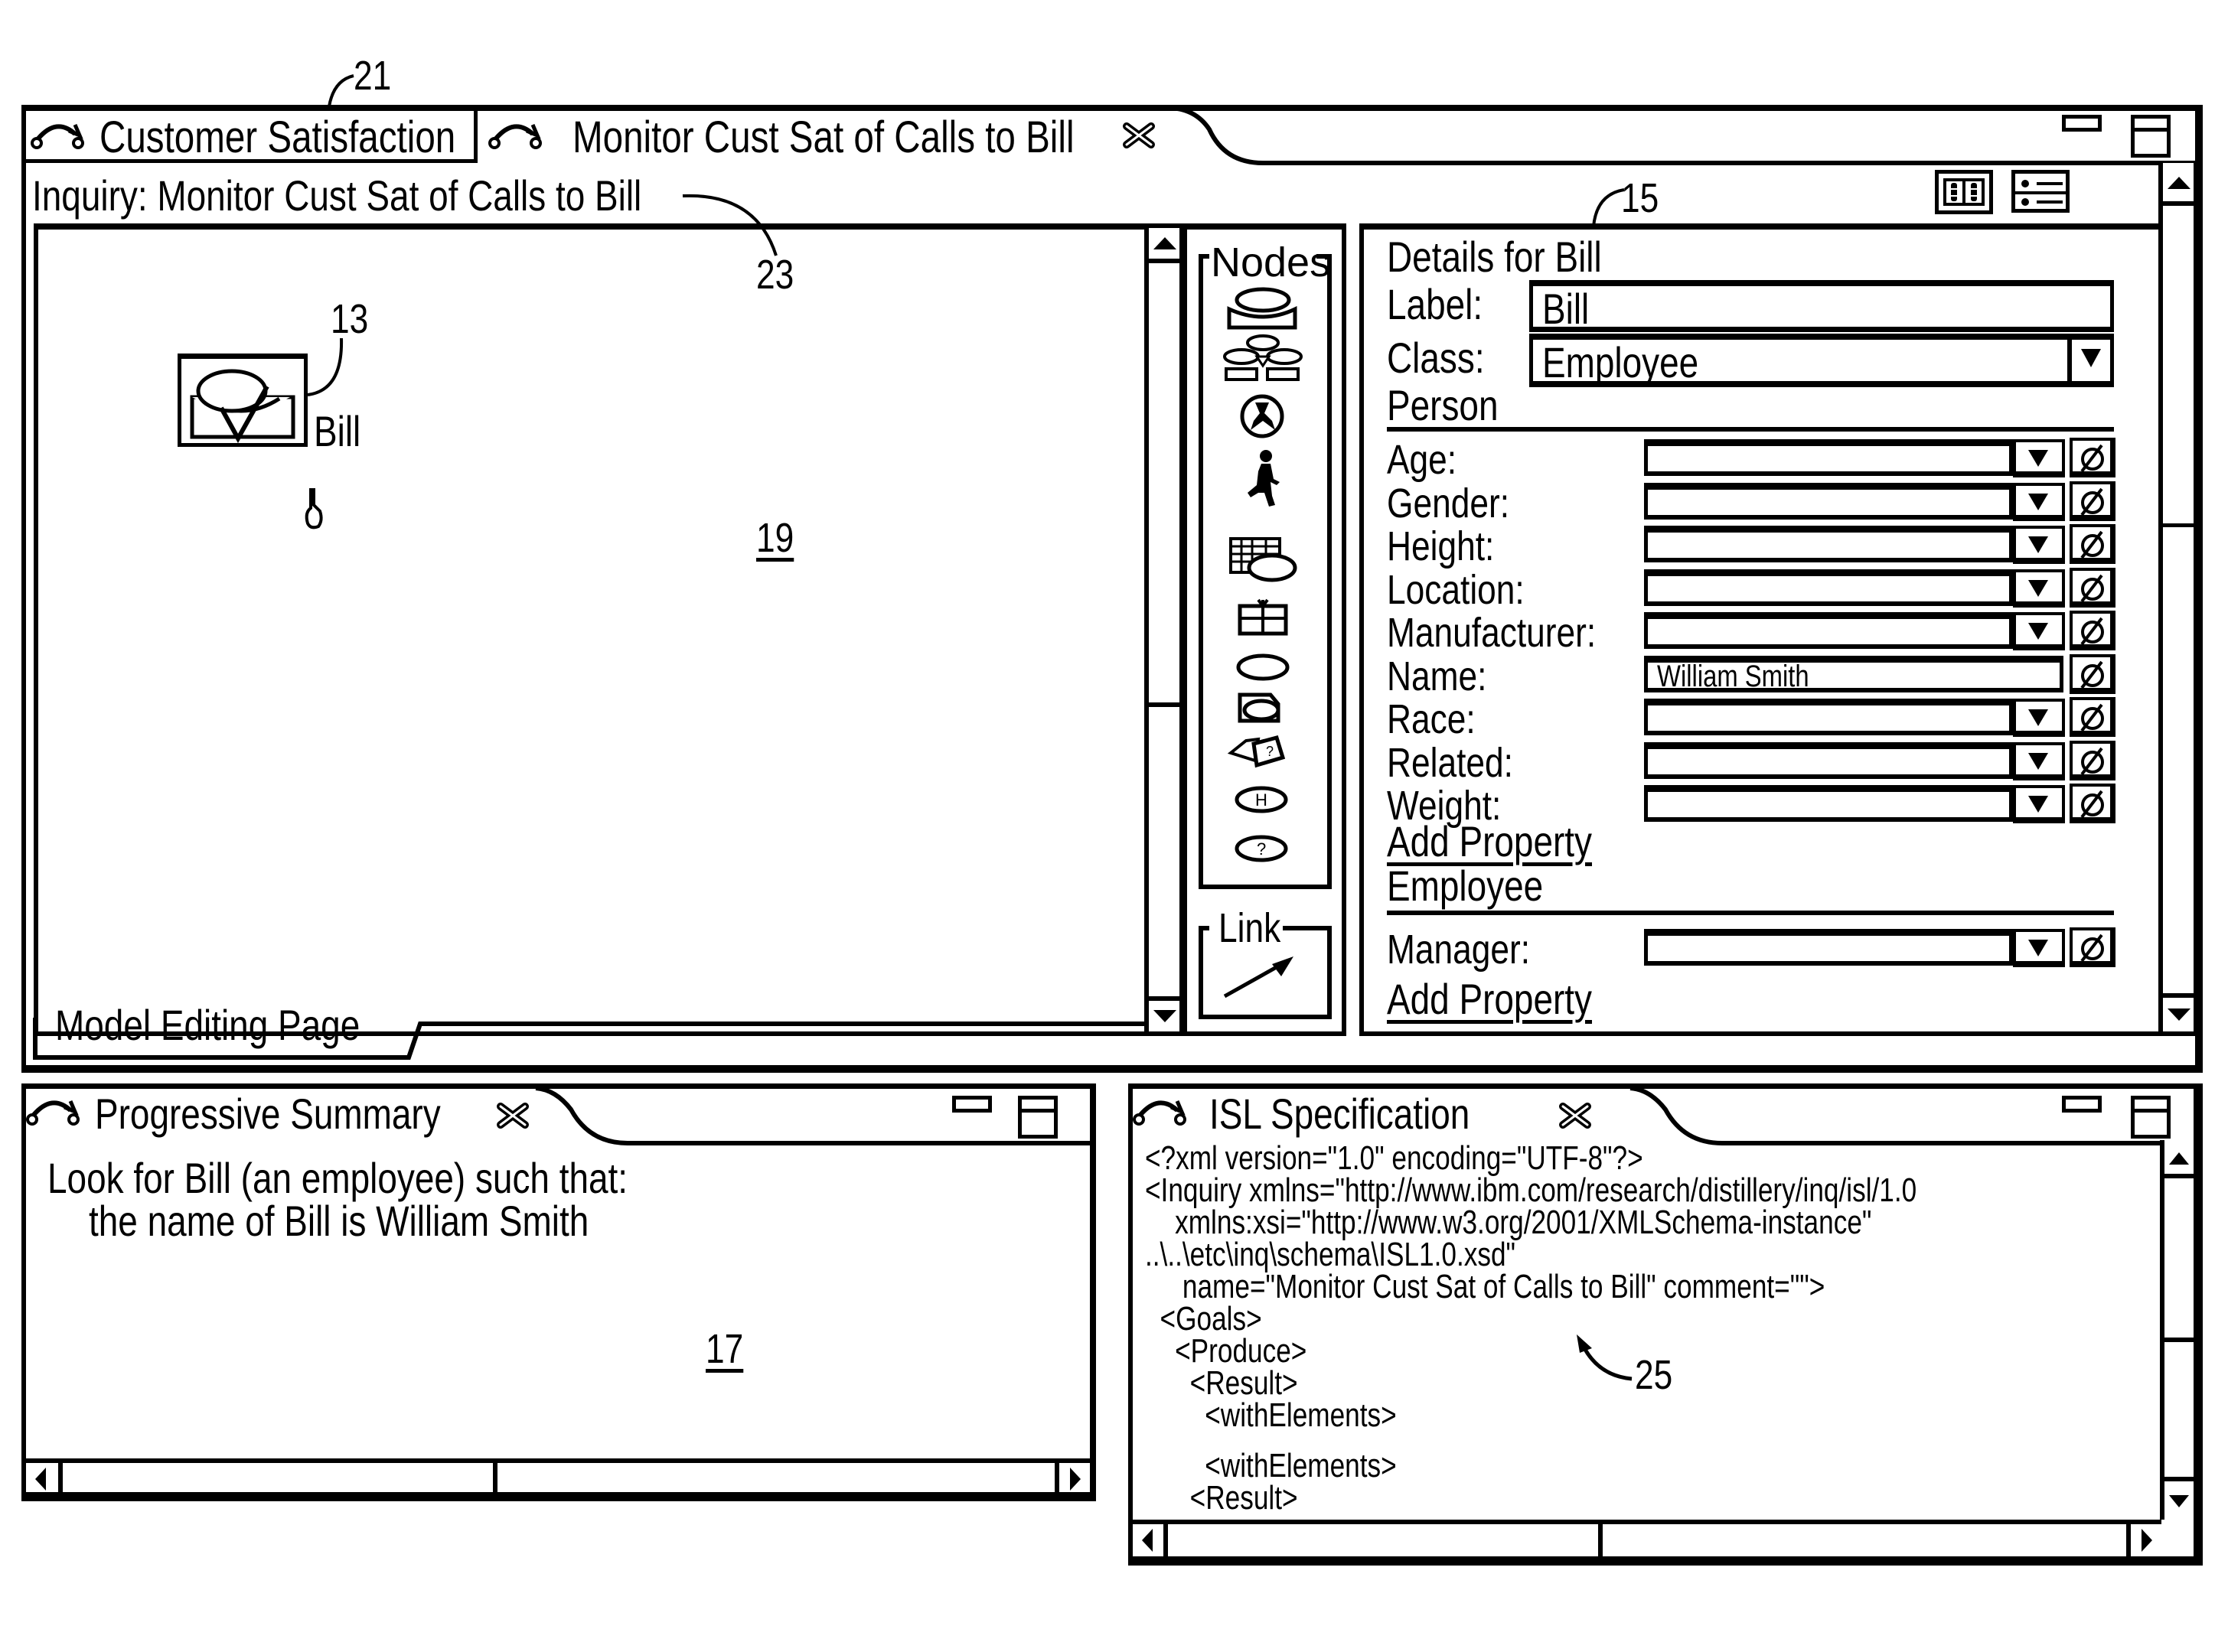 This screenshot has width=2228, height=1652. What do you see at coordinates (243, 401) in the screenshot?
I see `canvas-node-bill` at bounding box center [243, 401].